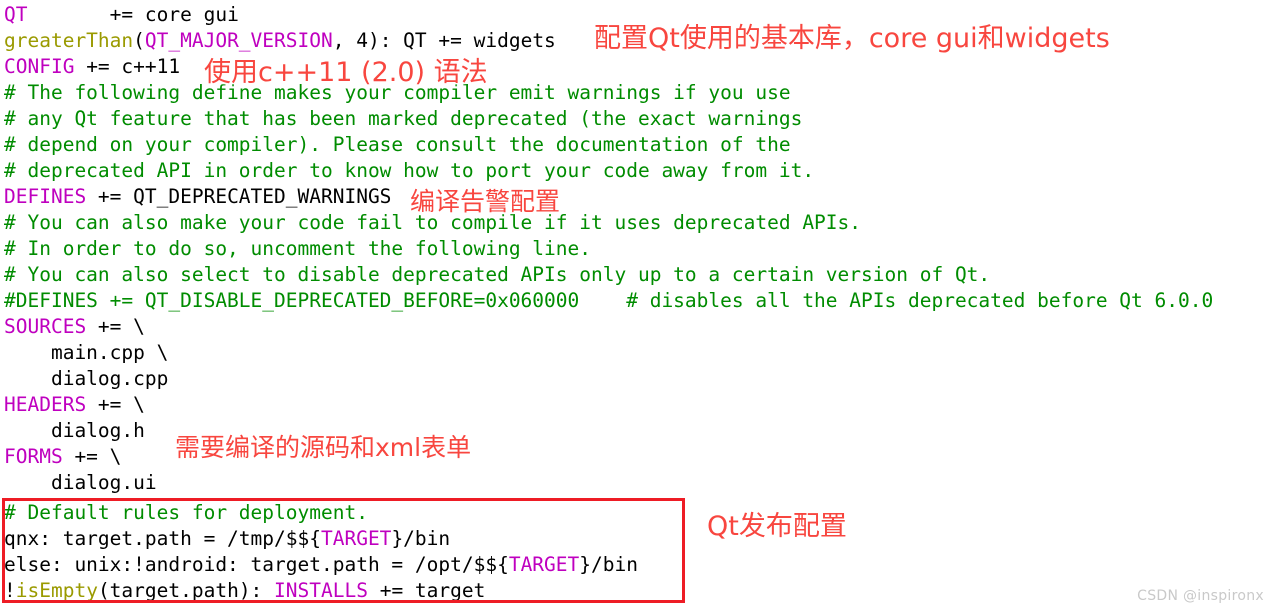 The image size is (1274, 610). What do you see at coordinates (777, 526) in the screenshot?
I see `annotation-deploy: Qt发布配置` at bounding box center [777, 526].